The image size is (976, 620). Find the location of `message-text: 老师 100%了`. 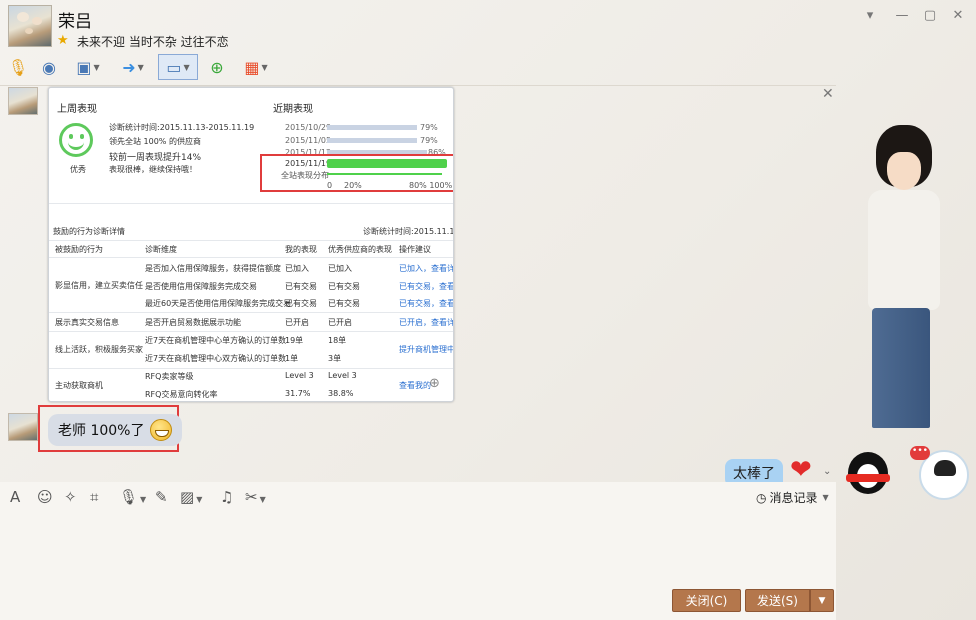

message-text: 老师 100%了 is located at coordinates (101, 431).